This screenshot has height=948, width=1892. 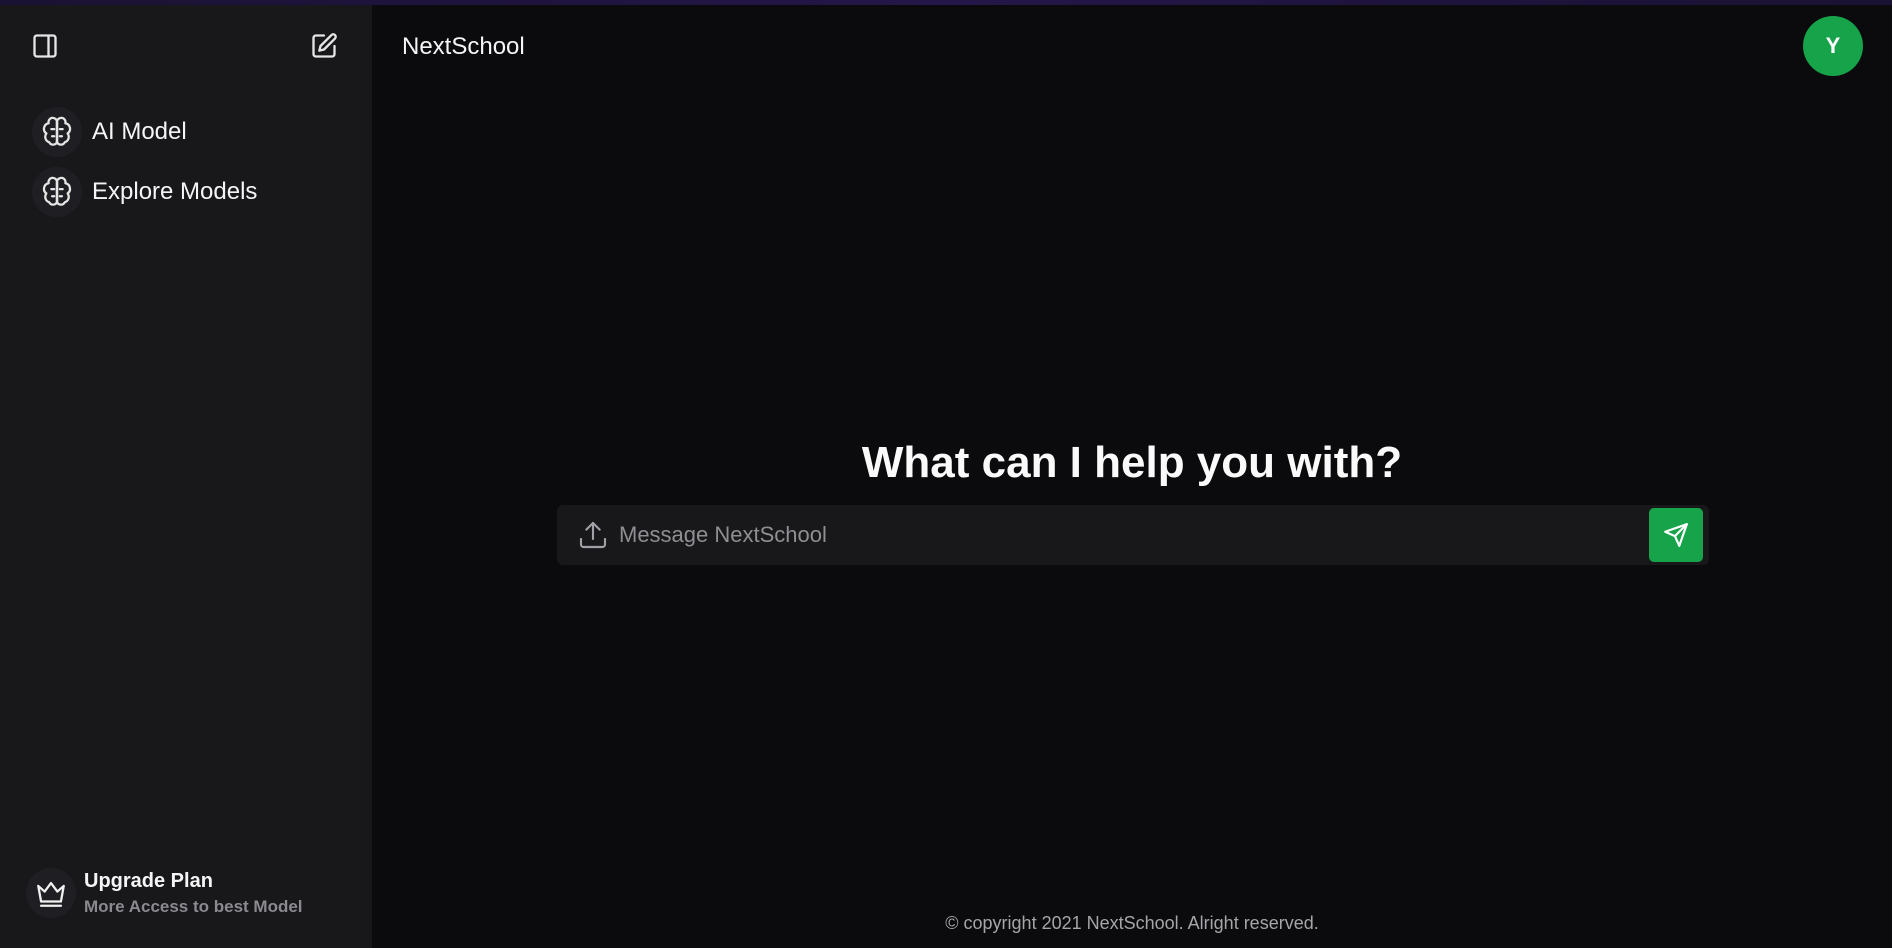 What do you see at coordinates (1132, 462) in the screenshot?
I see `page-heading: What can I help you with?` at bounding box center [1132, 462].